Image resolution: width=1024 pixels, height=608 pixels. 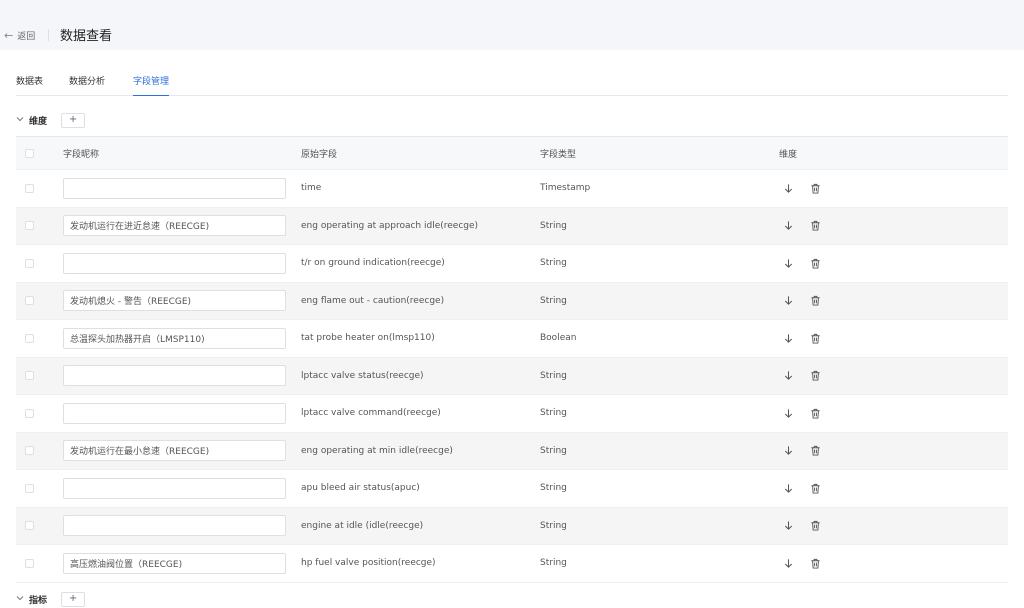 What do you see at coordinates (29, 85) in the screenshot?
I see `tab-data-table: 数据表` at bounding box center [29, 85].